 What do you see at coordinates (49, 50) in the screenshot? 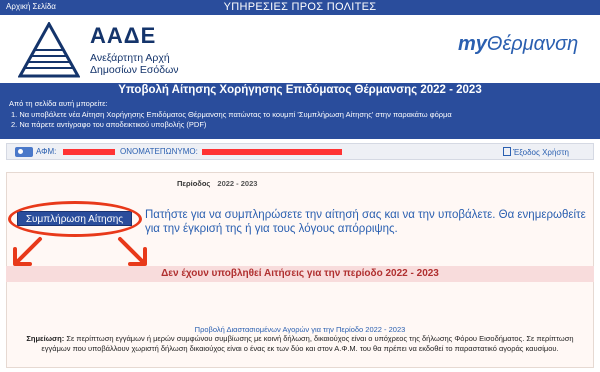
I see `aade-logo-icon` at bounding box center [49, 50].